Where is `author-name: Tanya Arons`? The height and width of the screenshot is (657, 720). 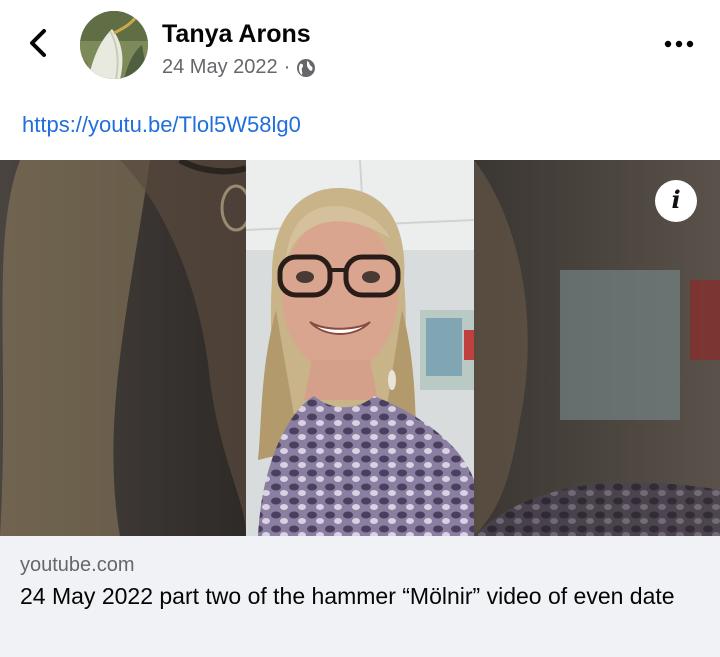 author-name: Tanya Arons is located at coordinates (236, 34).